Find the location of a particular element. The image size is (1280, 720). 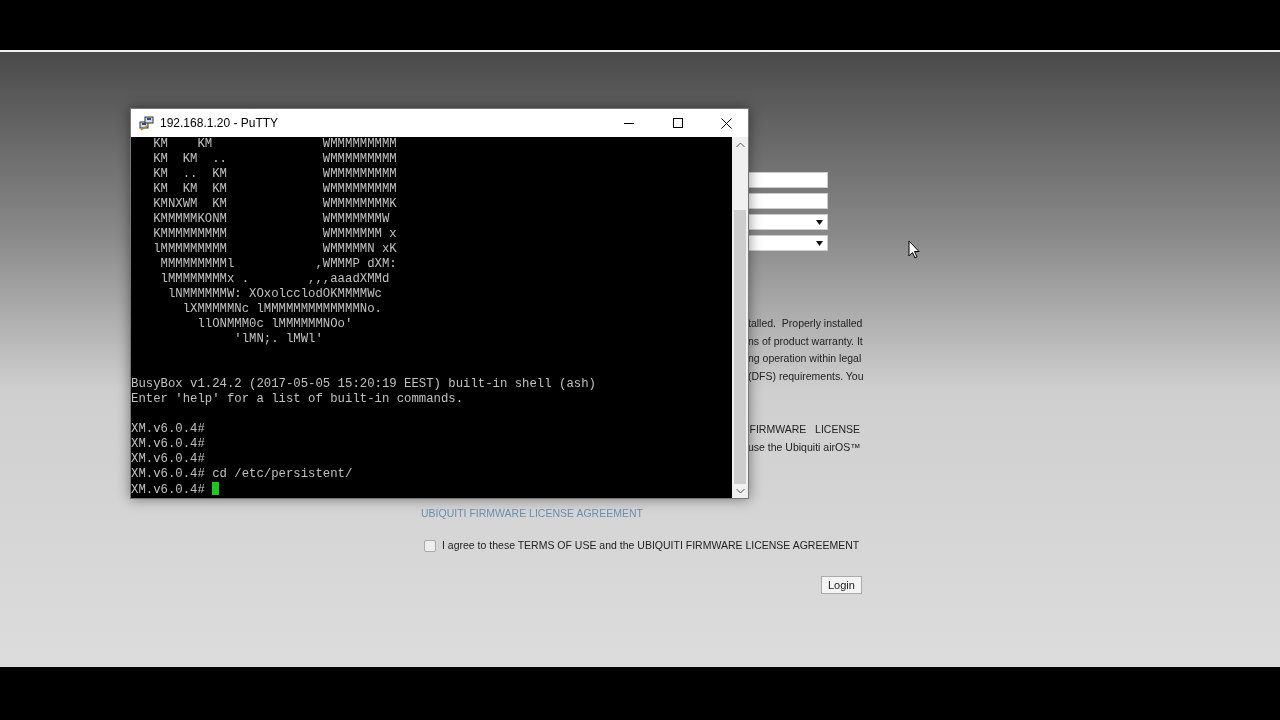

window-title: 192.168.1.20 - PuTTY is located at coordinates (220, 123).